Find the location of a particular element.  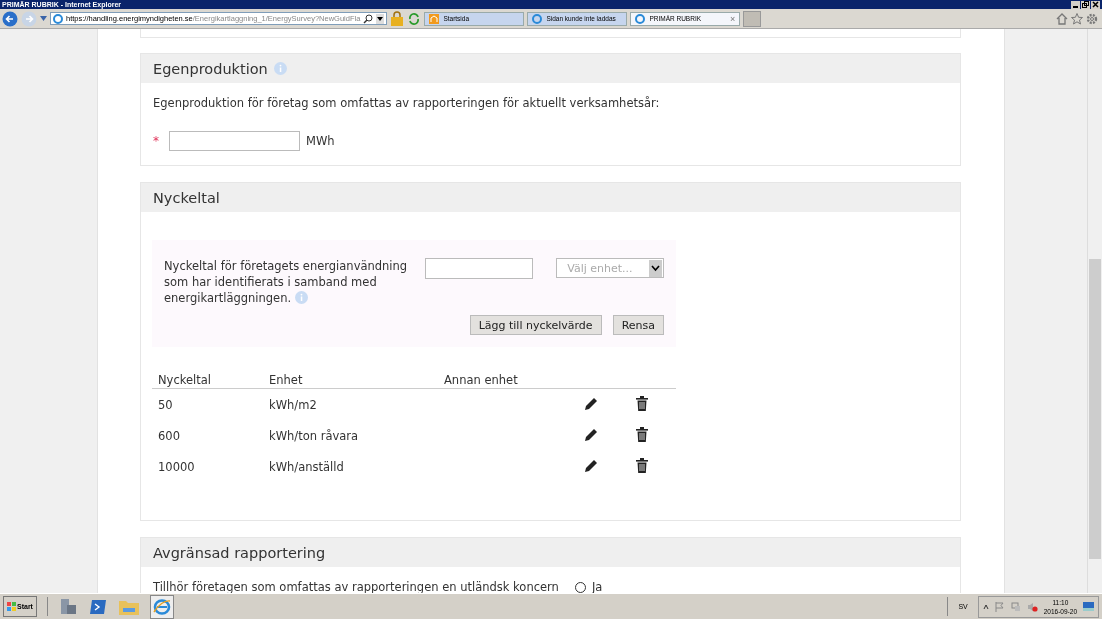

star-icon is located at coordinates (1077, 18).